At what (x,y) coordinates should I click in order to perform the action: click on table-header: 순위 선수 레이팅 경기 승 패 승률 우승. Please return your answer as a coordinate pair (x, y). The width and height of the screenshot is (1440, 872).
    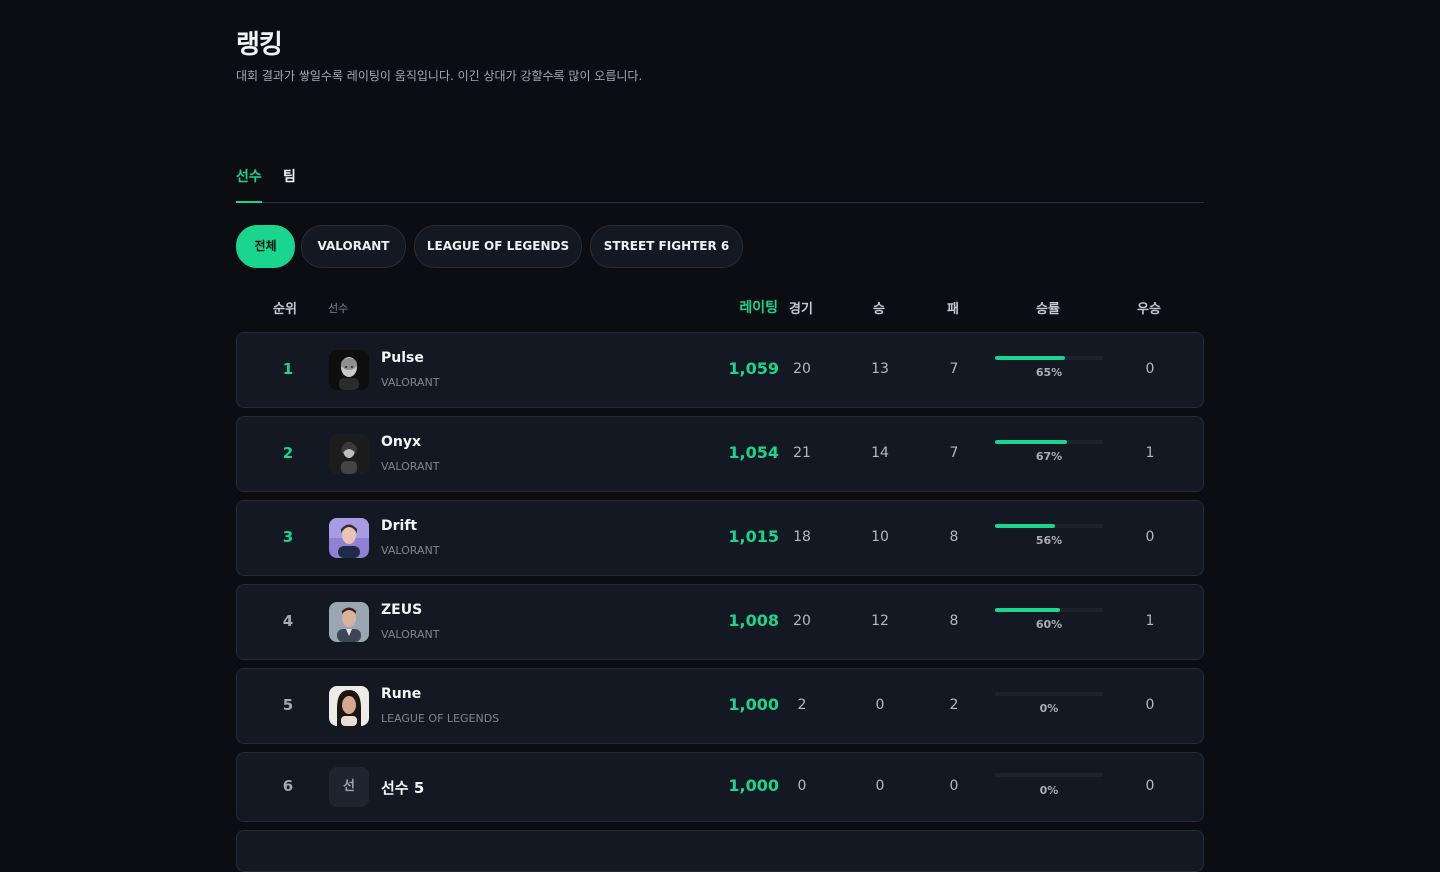
    Looking at the image, I should click on (720, 307).